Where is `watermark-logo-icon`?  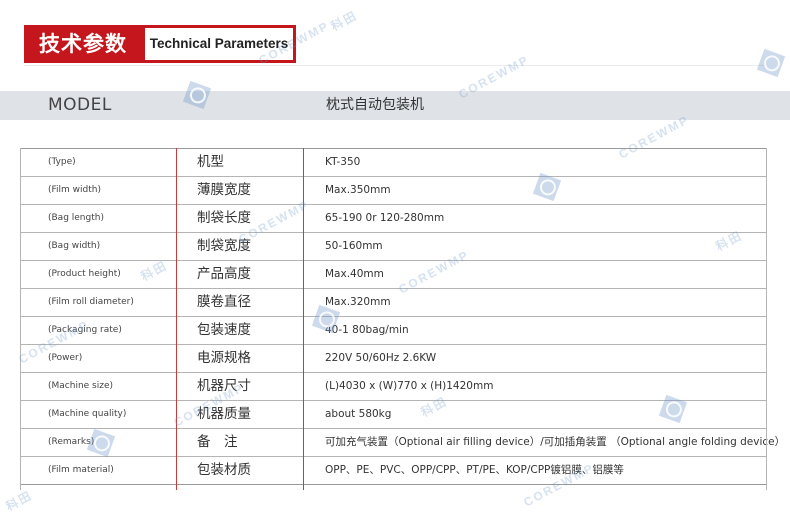
watermark-logo-icon is located at coordinates (771, 63).